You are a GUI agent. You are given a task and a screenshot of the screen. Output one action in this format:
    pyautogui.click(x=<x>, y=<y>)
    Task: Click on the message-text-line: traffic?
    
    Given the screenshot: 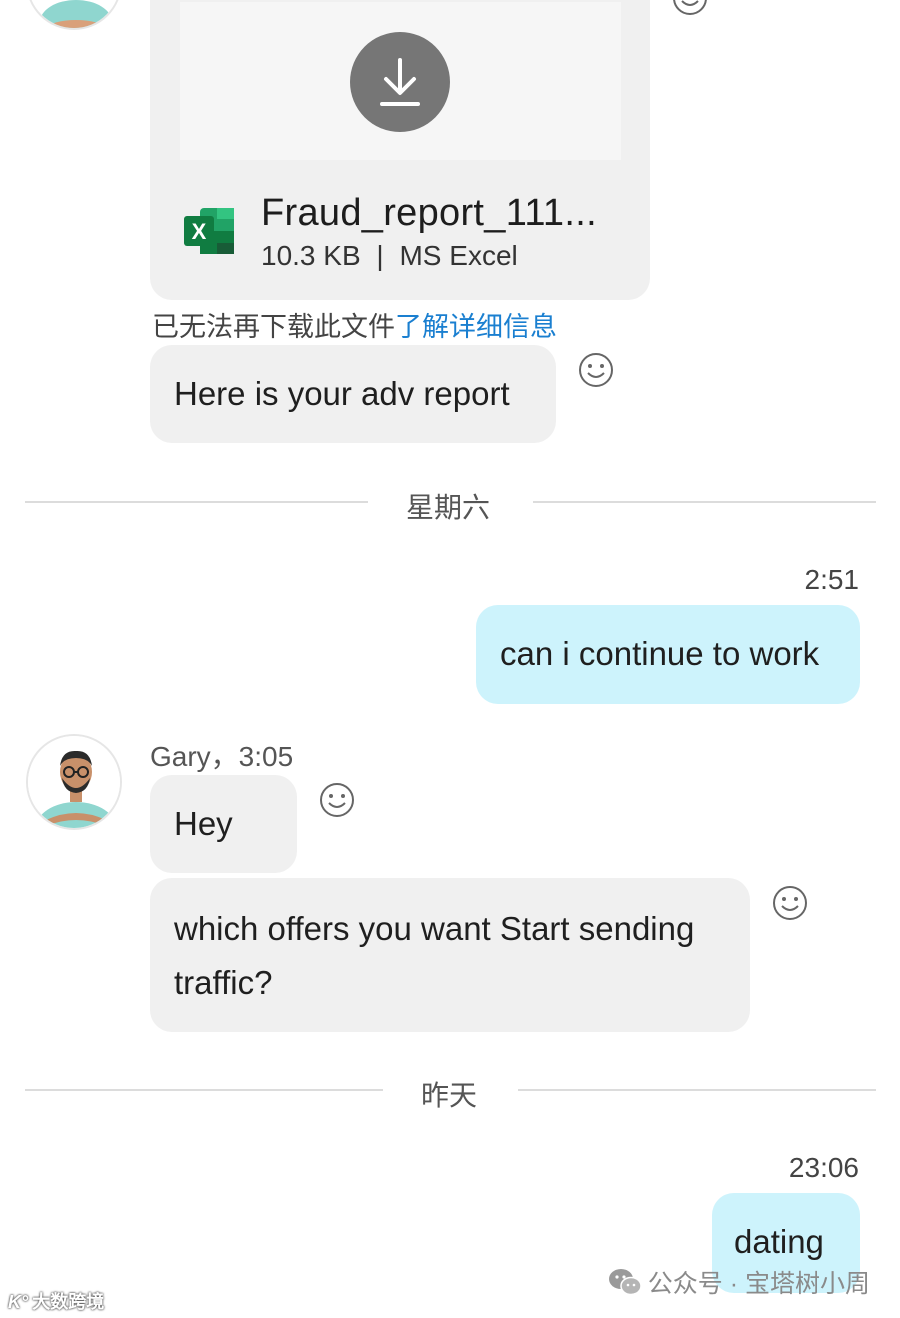 What is the action you would take?
    pyautogui.click(x=223, y=982)
    